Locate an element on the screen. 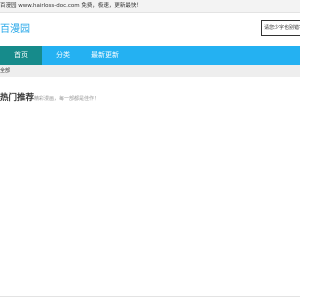  section-subtitle: 精彩漫画，每一部都是佳作！ is located at coordinates (67, 99).